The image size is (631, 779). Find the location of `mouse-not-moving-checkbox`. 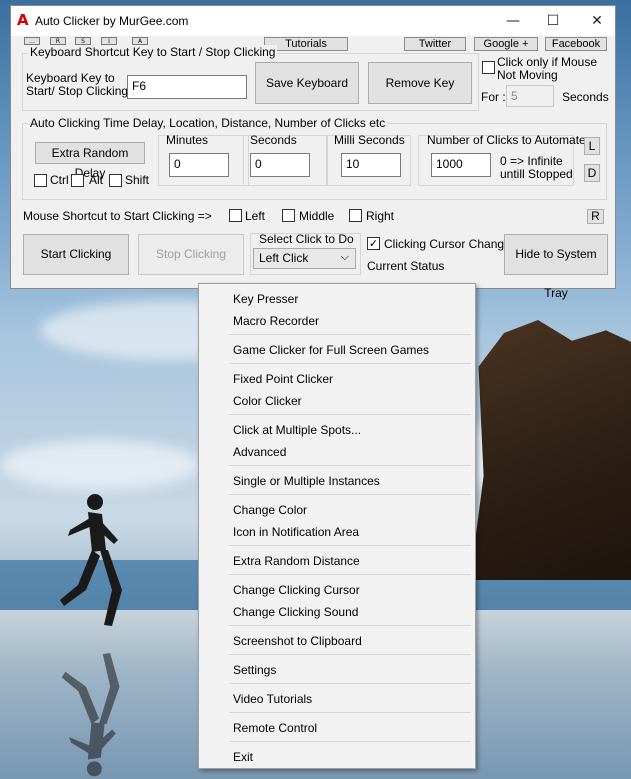

mouse-not-moving-checkbox is located at coordinates (488, 67).